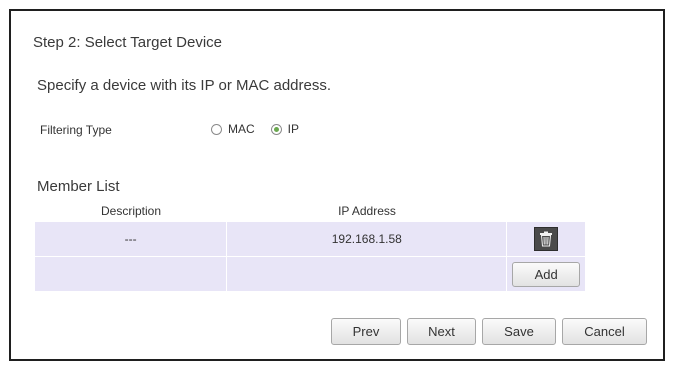 Image resolution: width=679 pixels, height=373 pixels. Describe the element at coordinates (241, 129) in the screenshot. I see `radio-mac-label: MAC` at that location.